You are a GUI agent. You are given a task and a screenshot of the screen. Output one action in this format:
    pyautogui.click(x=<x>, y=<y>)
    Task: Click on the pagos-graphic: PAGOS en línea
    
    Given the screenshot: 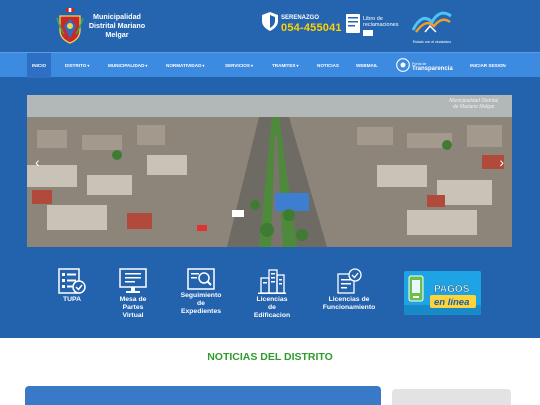 What is the action you would take?
    pyautogui.click(x=442, y=293)
    